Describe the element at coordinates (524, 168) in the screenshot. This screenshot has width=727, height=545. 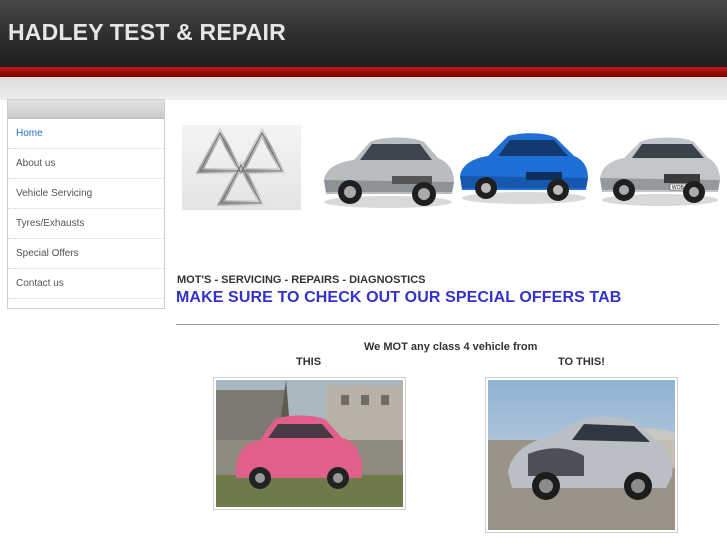
I see `blue-hatchback-image` at that location.